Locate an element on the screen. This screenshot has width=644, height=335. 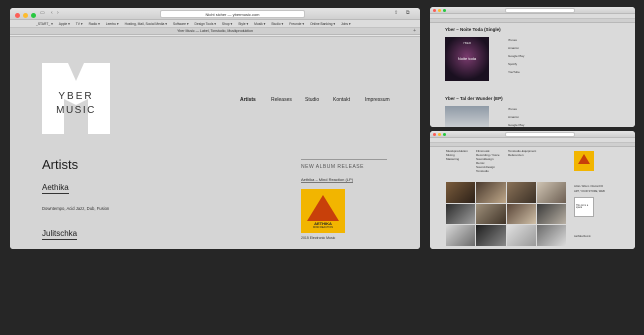
single-cover: YBER Noite toda is located at coordinates (467, 59).